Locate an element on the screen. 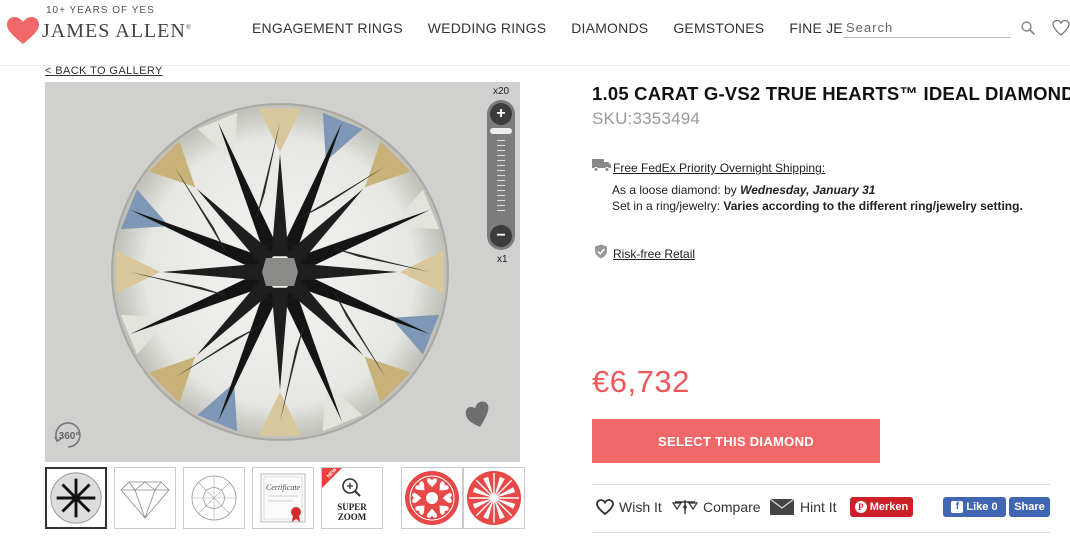 The width and height of the screenshot is (1070, 540). thumbnail-profile-diagram is located at coordinates (145, 498).